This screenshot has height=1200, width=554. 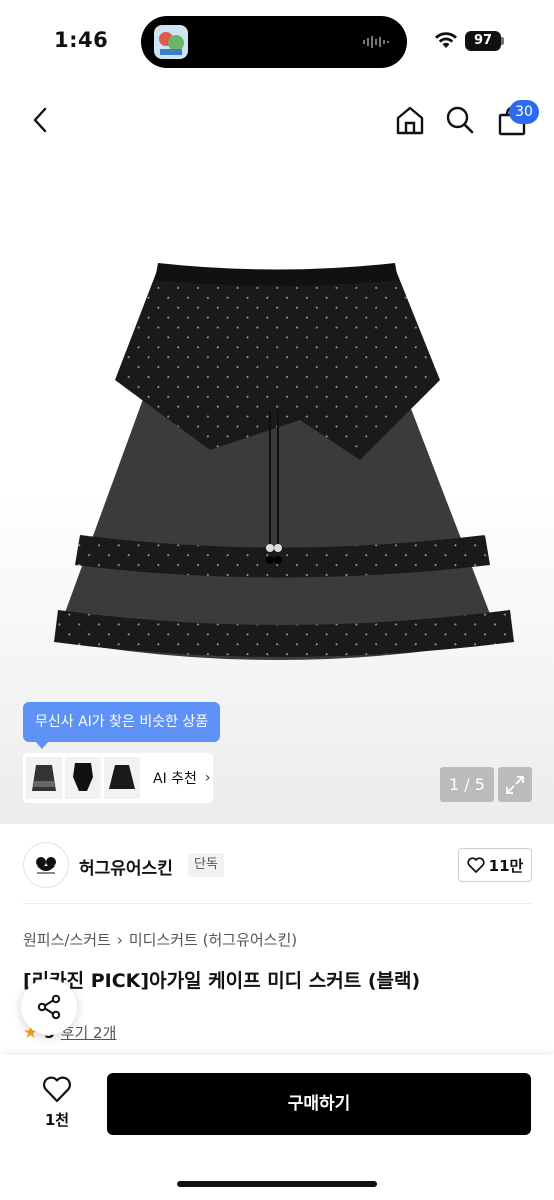 I want to click on share-icon, so click(x=49, y=1007).